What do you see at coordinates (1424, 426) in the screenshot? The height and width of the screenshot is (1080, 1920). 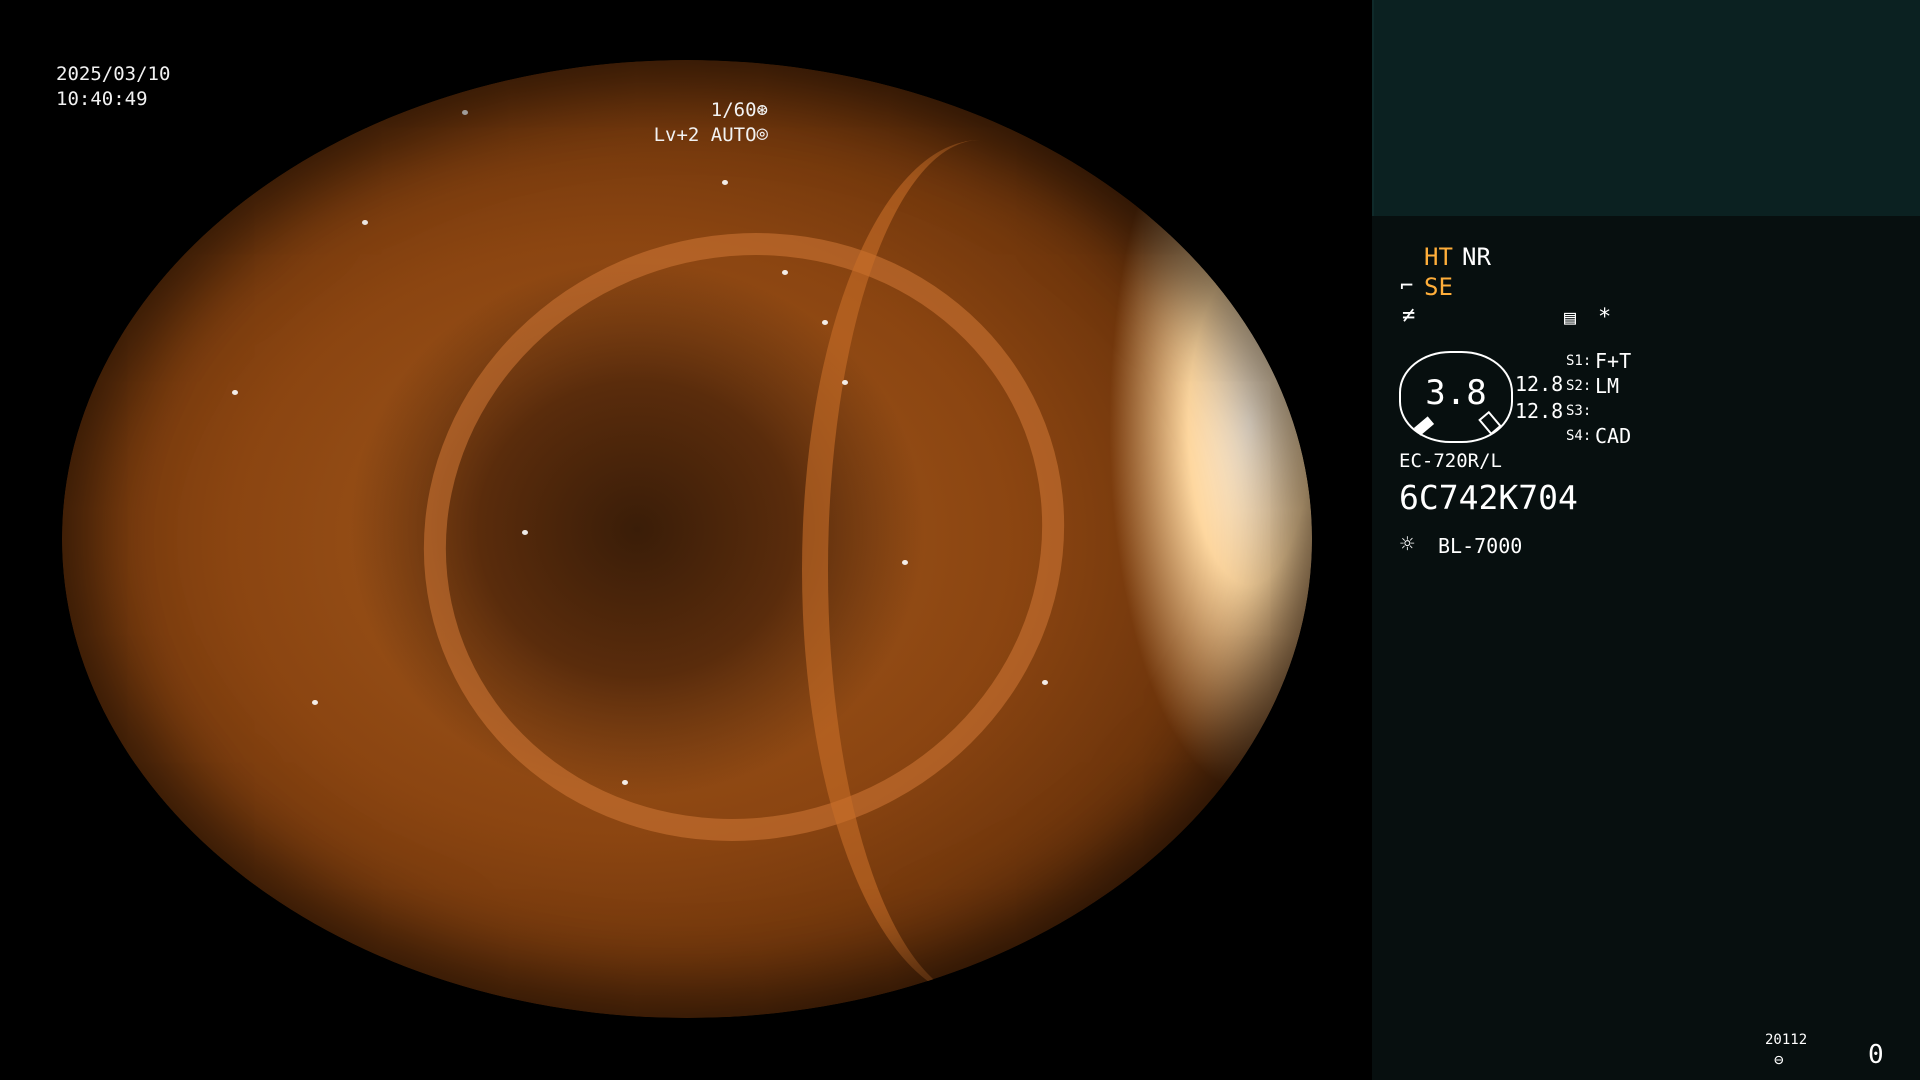 I see `zoom-left-mark` at bounding box center [1424, 426].